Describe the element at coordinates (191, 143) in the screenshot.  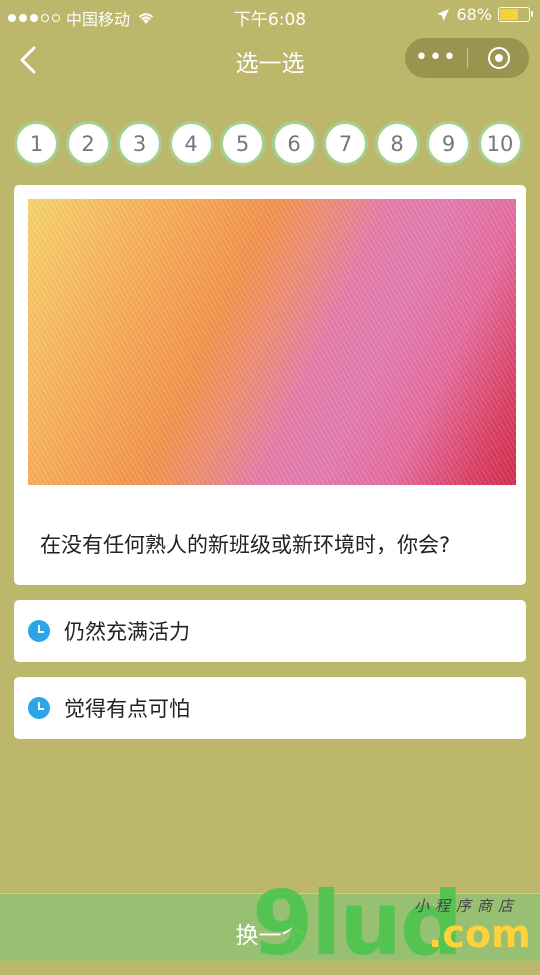
I see `number-item: 4` at that location.